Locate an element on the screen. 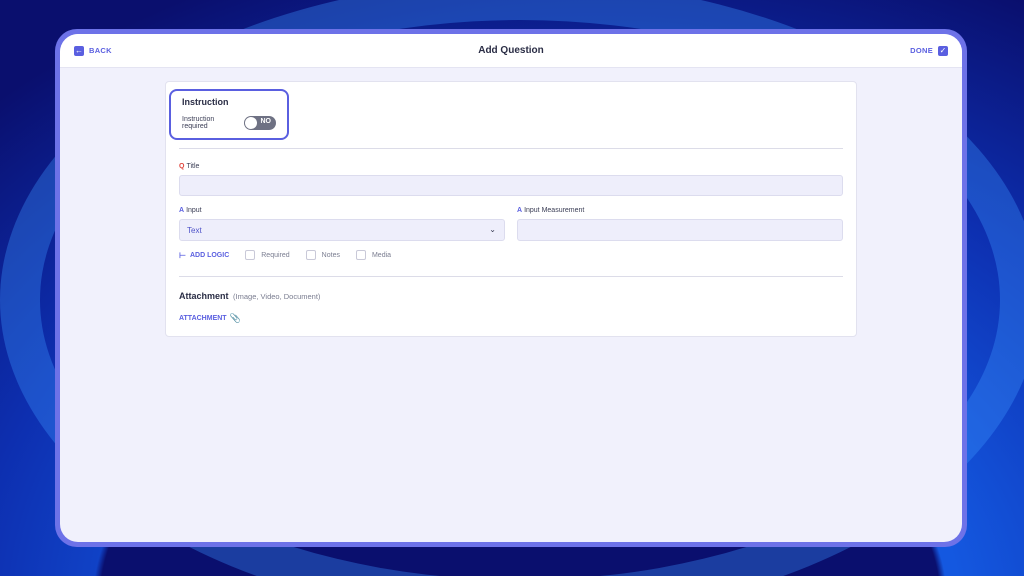 The width and height of the screenshot is (1024, 576). back-label: BACK is located at coordinates (100, 50).